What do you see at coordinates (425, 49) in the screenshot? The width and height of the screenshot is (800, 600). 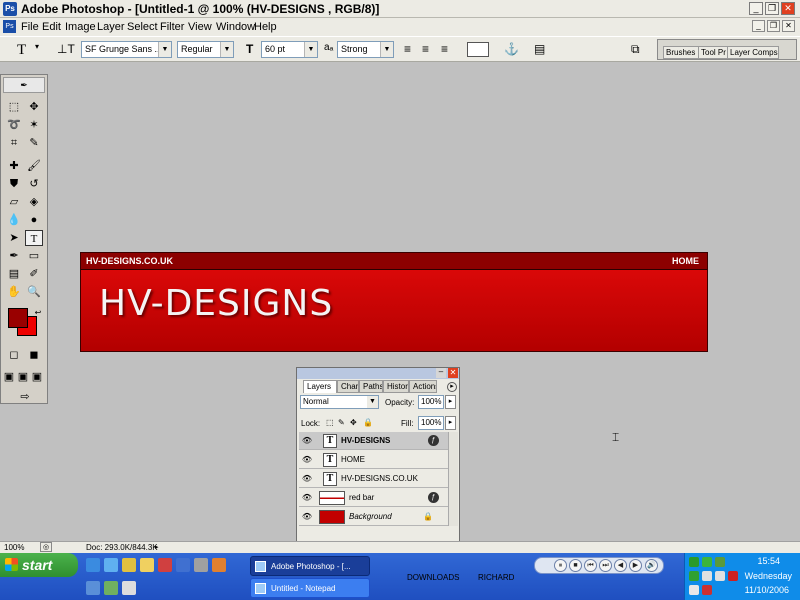 I see `align-center-icon: ≡` at bounding box center [425, 49].